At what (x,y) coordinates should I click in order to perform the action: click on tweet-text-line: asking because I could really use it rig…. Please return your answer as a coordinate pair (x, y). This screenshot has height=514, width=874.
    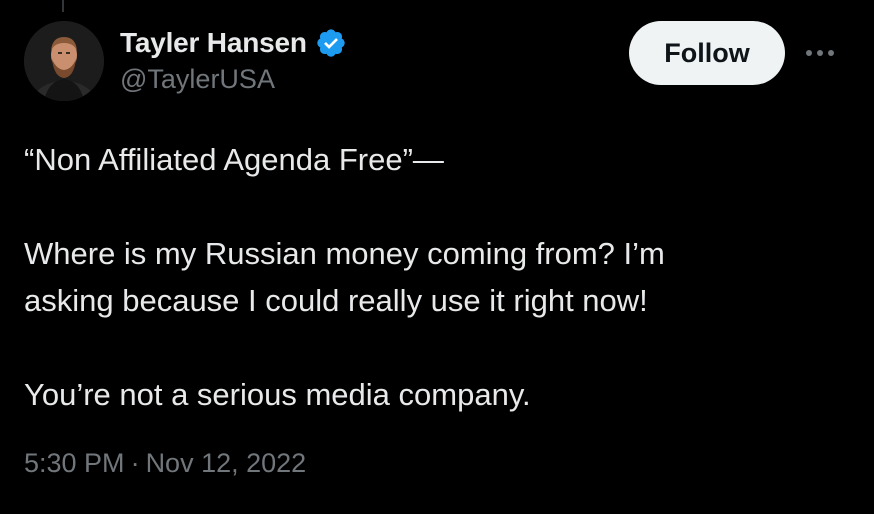
    Looking at the image, I should click on (336, 300).